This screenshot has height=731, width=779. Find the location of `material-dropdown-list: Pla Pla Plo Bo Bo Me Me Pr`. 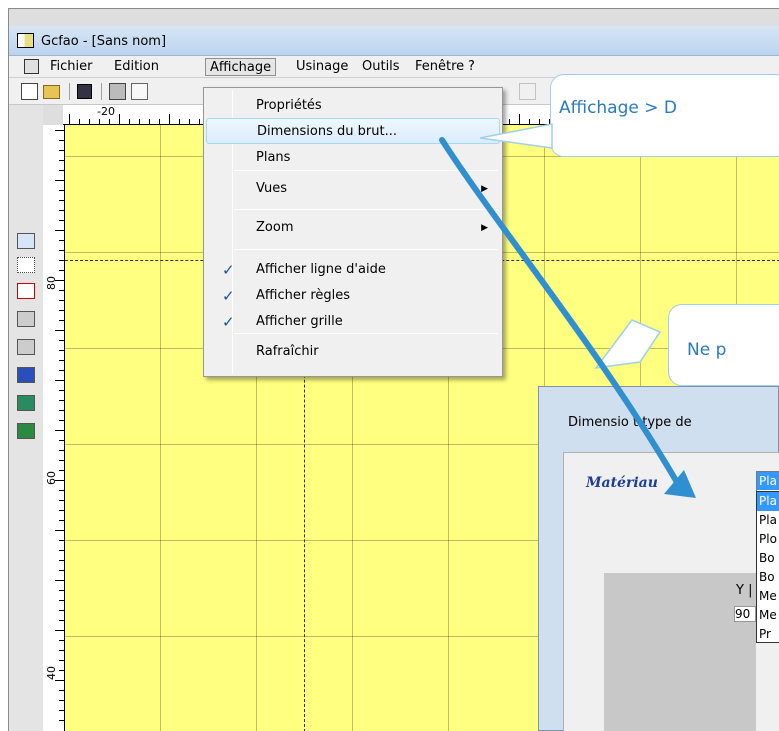

material-dropdown-list: Pla Pla Plo Bo Bo Me Me Pr is located at coordinates (767, 567).